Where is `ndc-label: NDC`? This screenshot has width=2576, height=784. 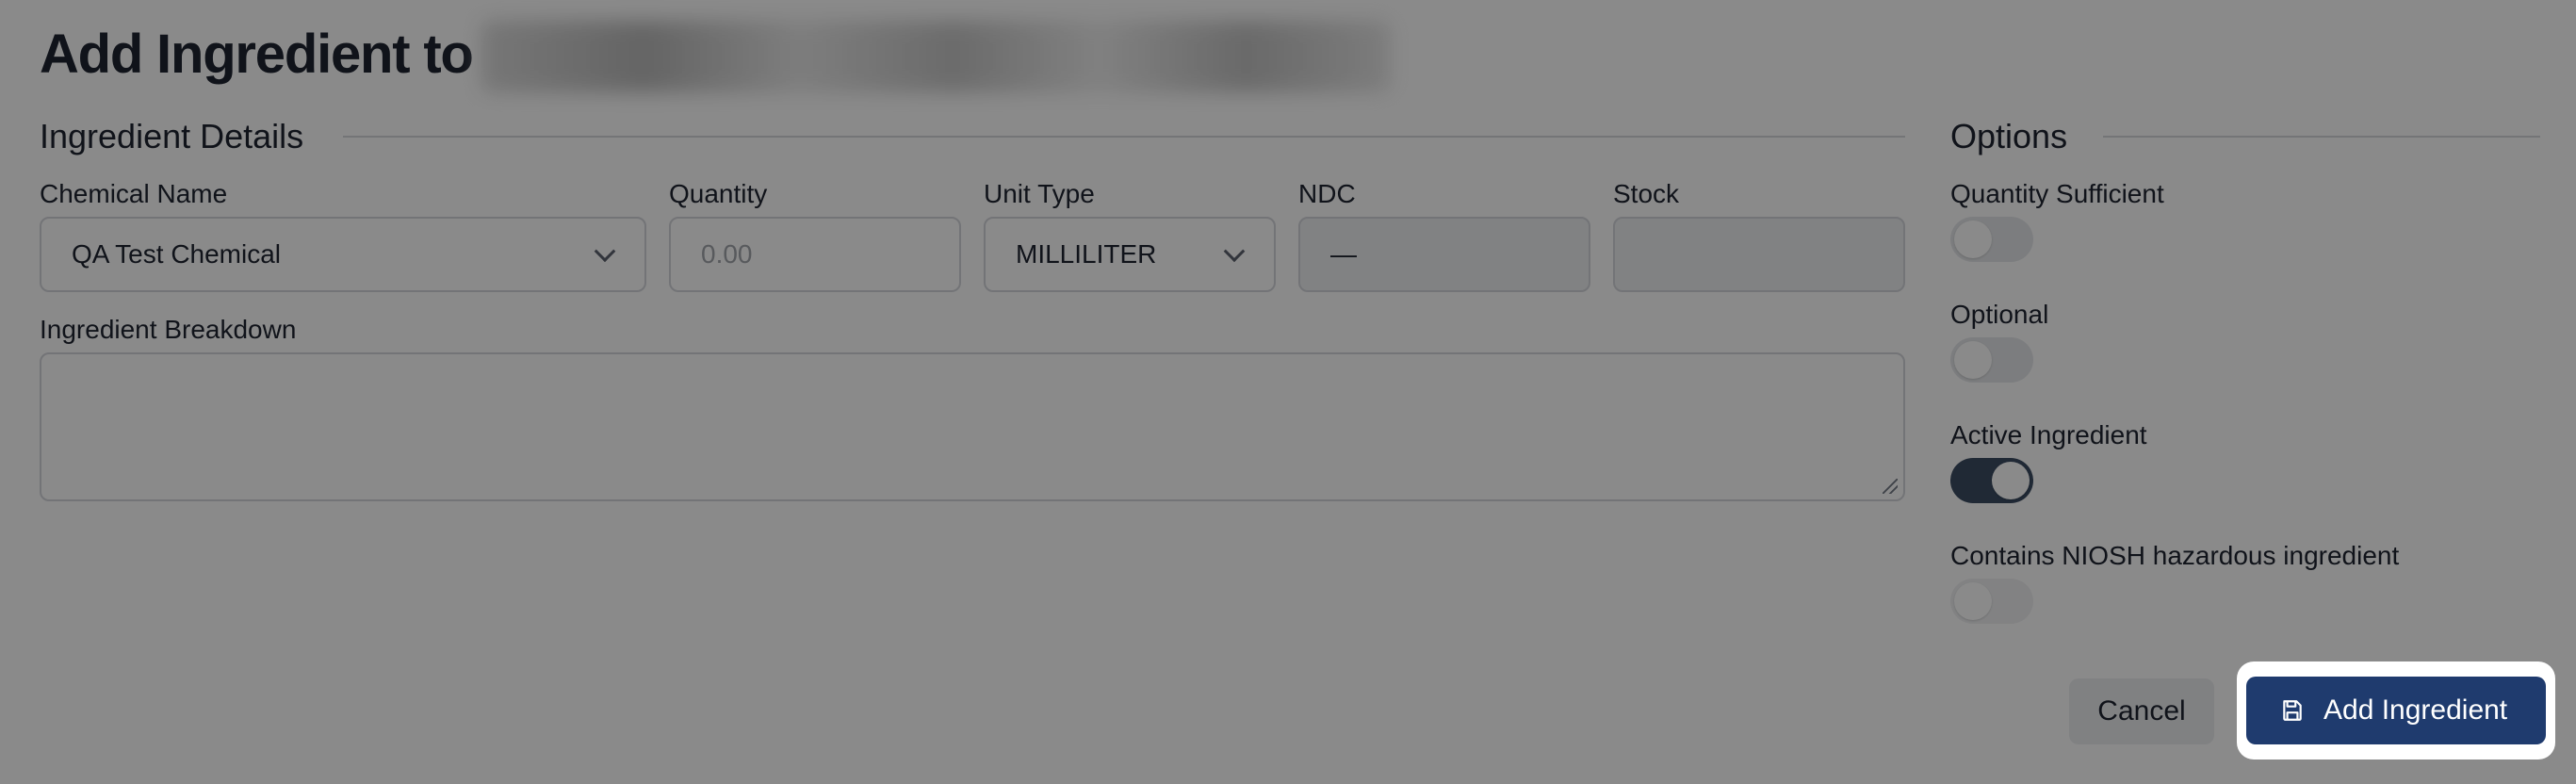 ndc-label: NDC is located at coordinates (1327, 193).